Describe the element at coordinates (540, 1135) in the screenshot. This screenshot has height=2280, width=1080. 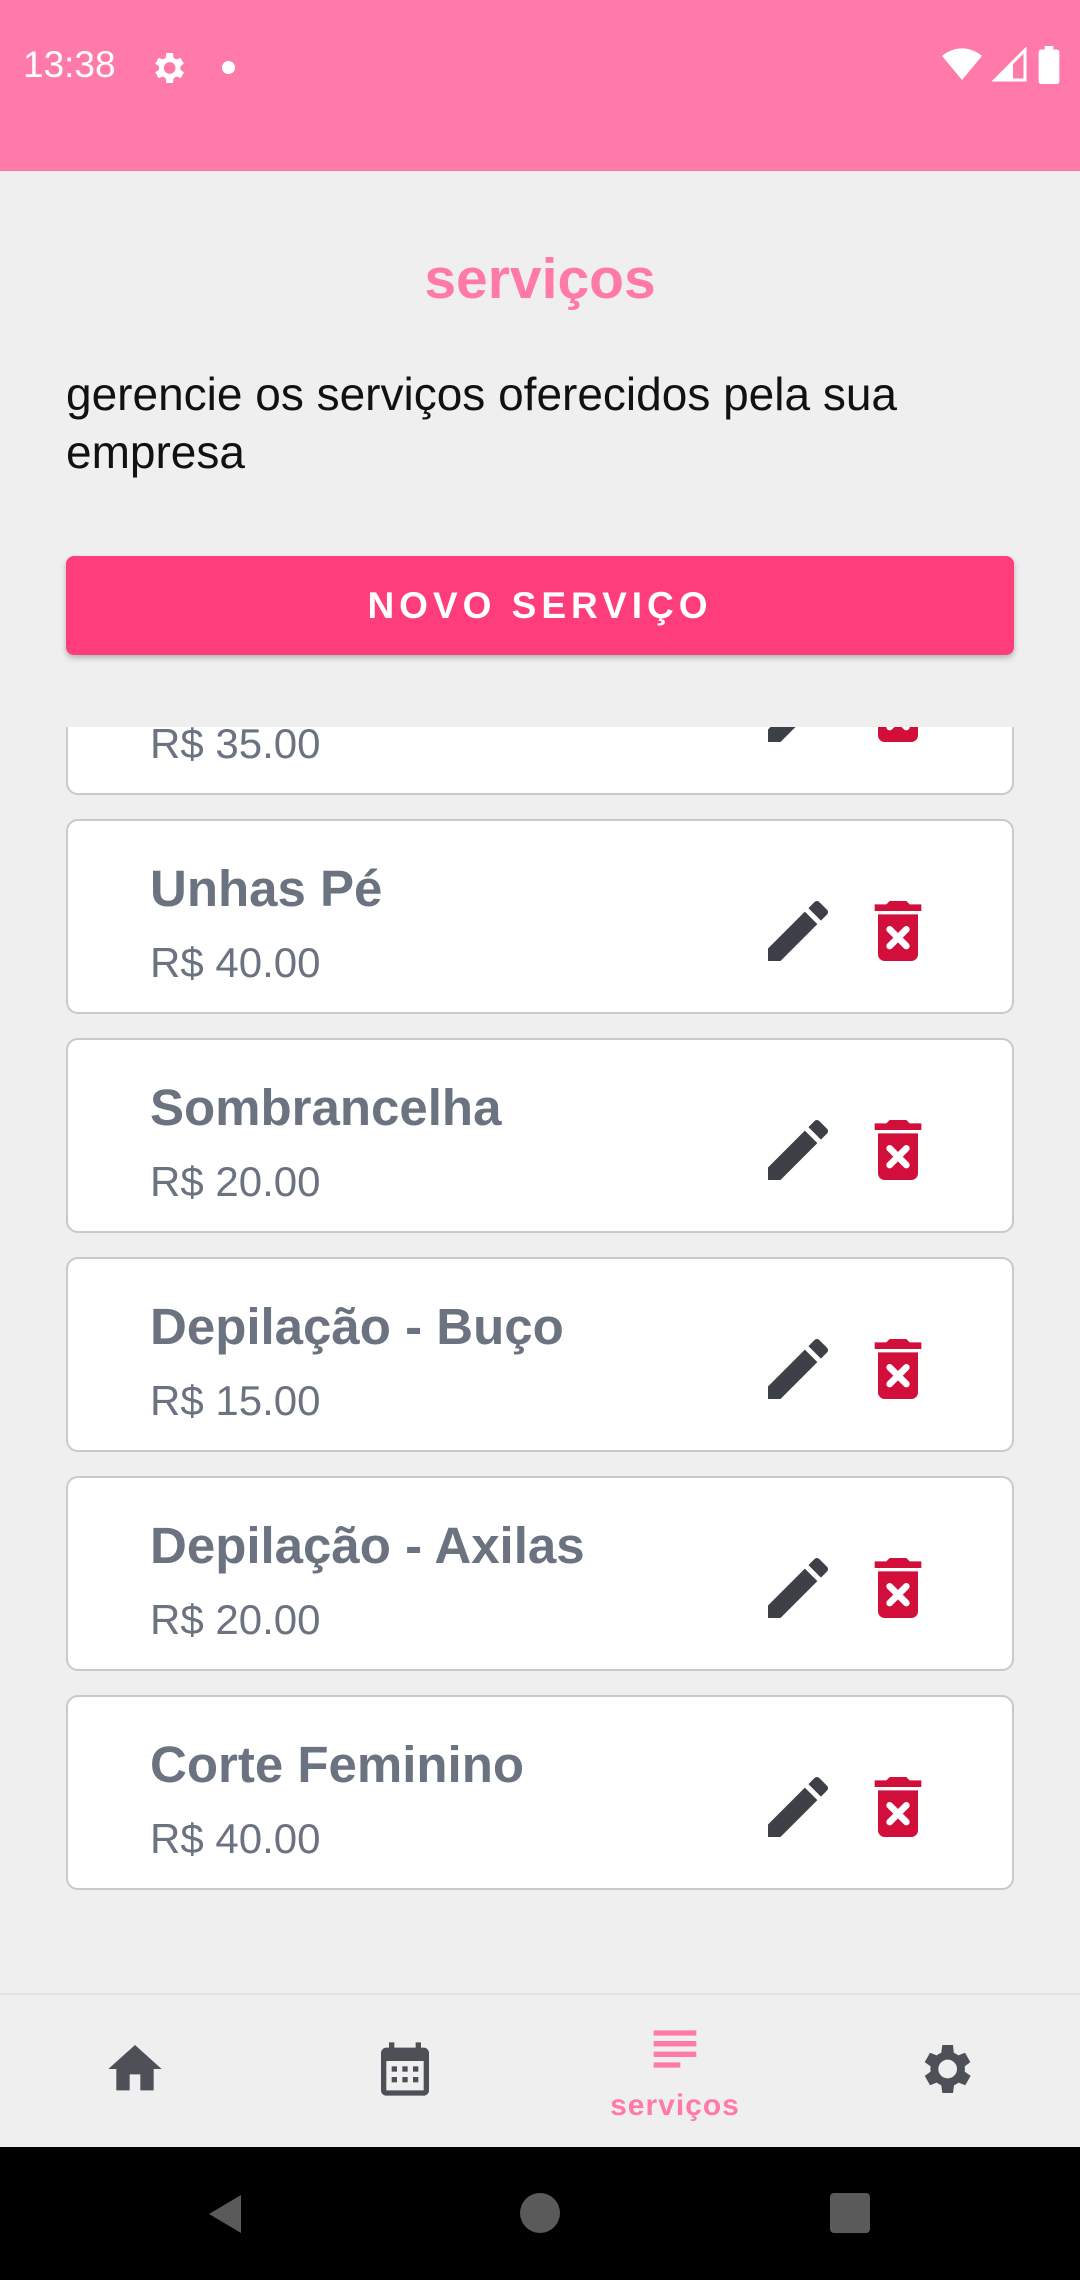
I see `service-card: Sombrancelha R$ 20.00` at that location.